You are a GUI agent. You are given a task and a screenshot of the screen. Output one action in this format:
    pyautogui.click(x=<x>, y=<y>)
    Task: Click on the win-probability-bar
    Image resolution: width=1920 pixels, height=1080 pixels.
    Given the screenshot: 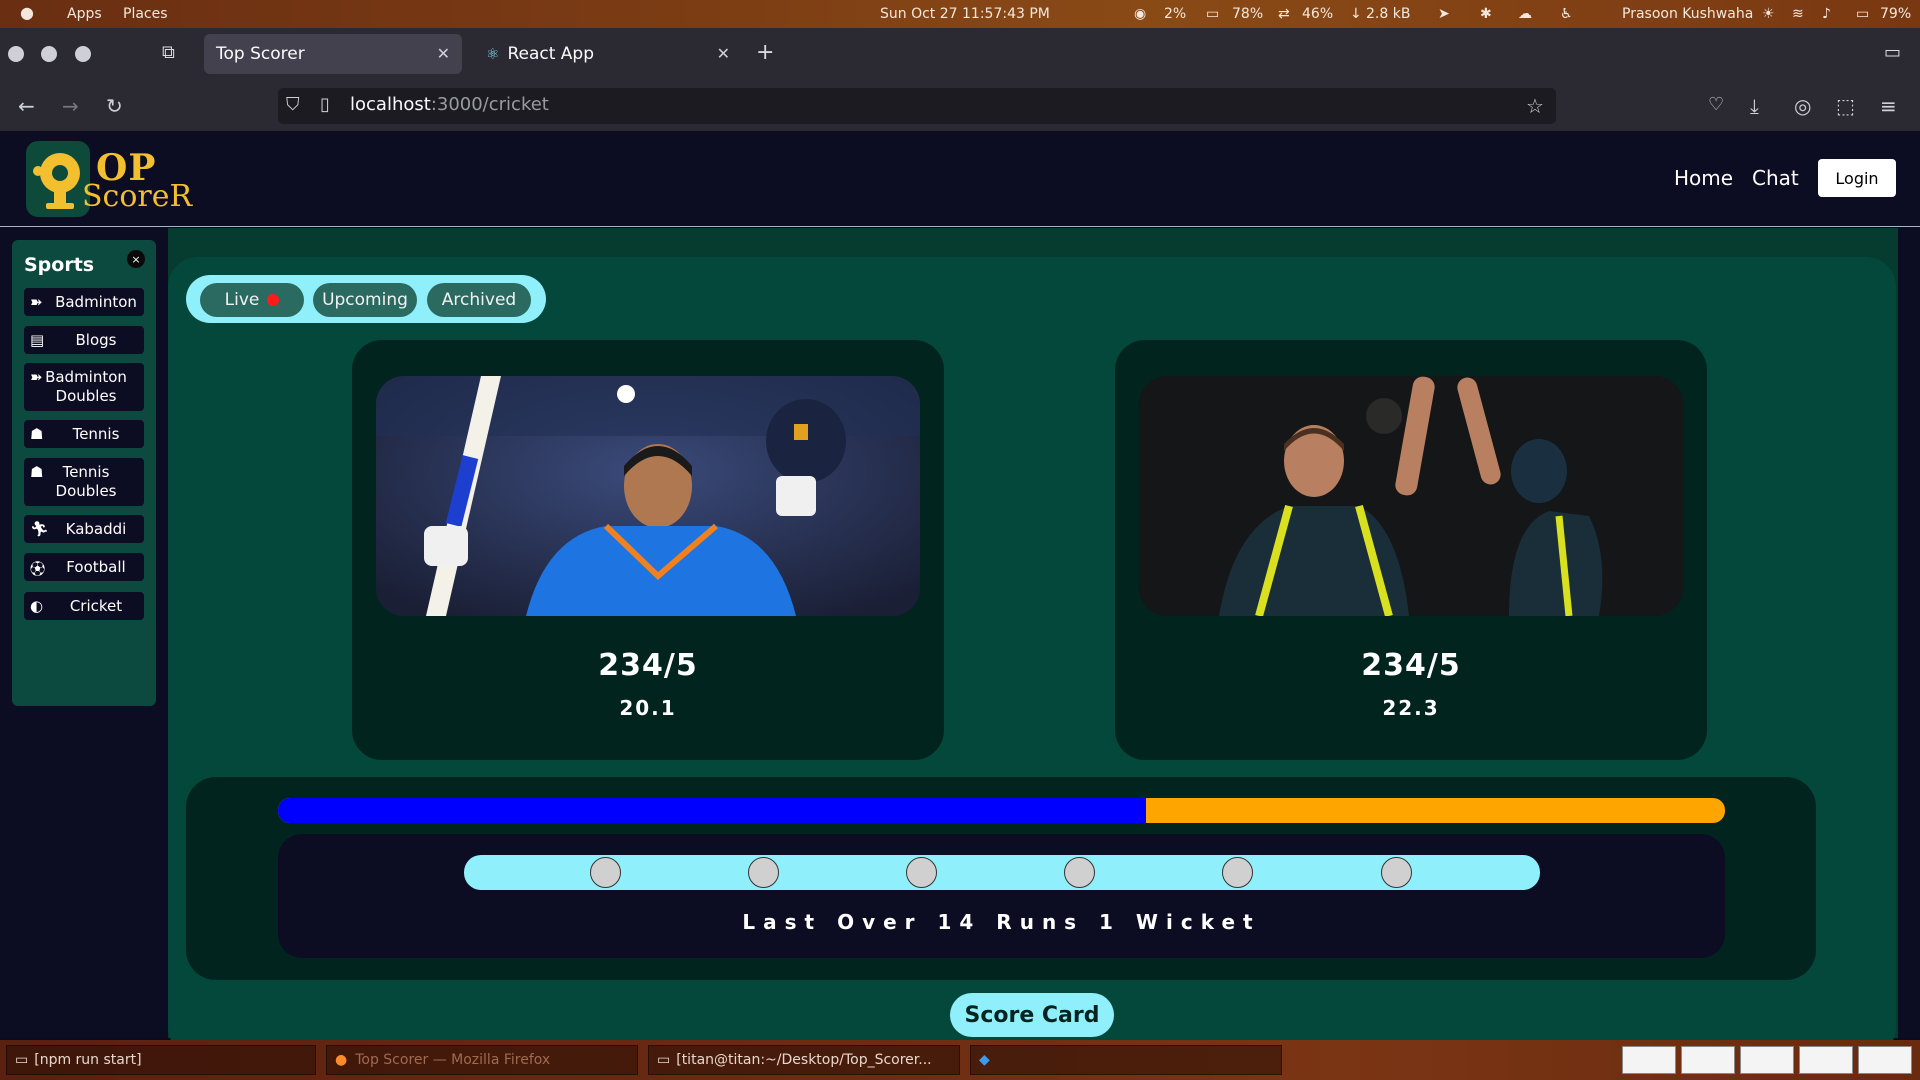 What is the action you would take?
    pyautogui.click(x=1001, y=810)
    